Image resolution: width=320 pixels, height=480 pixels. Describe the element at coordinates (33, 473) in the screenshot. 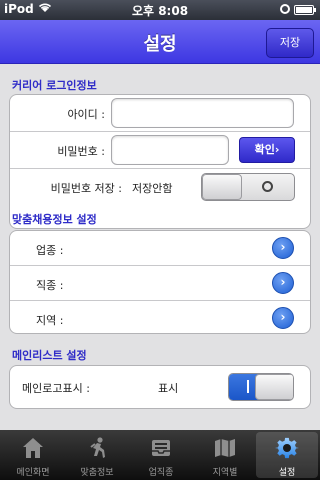

I see `tab-main-label: 메인화면` at that location.